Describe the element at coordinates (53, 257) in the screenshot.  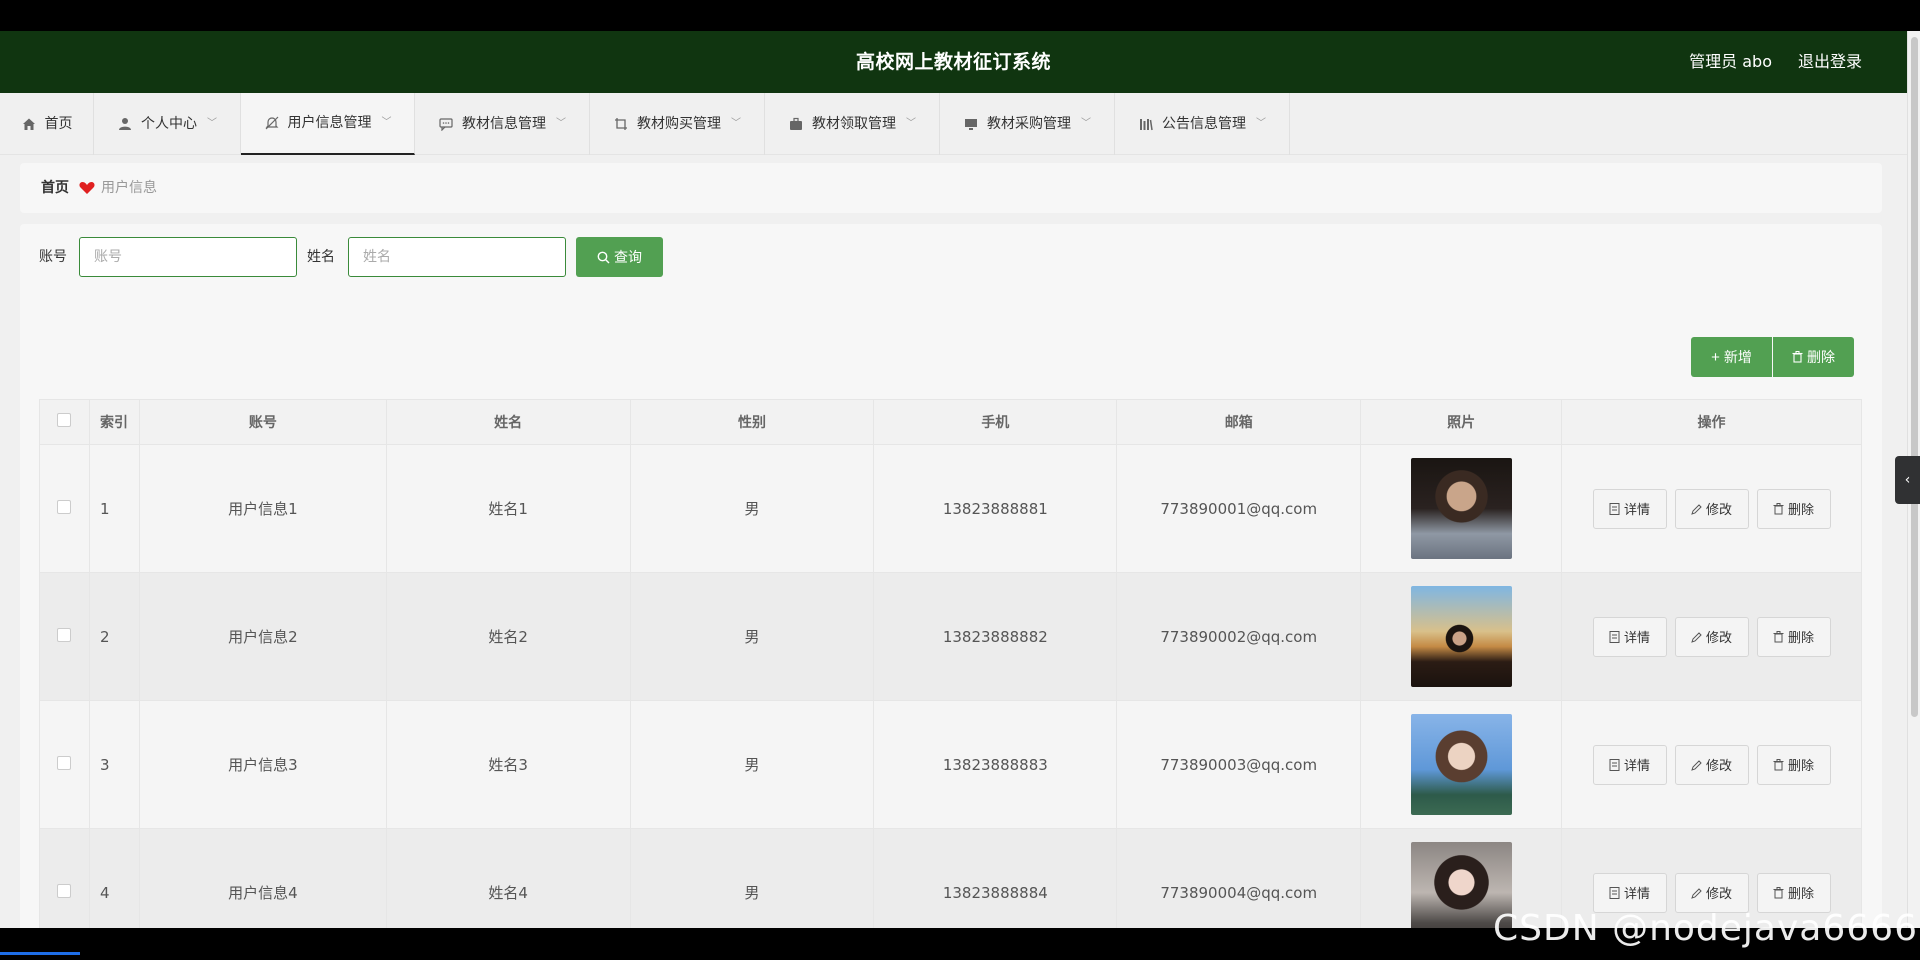
I see `account-label: 账号` at that location.